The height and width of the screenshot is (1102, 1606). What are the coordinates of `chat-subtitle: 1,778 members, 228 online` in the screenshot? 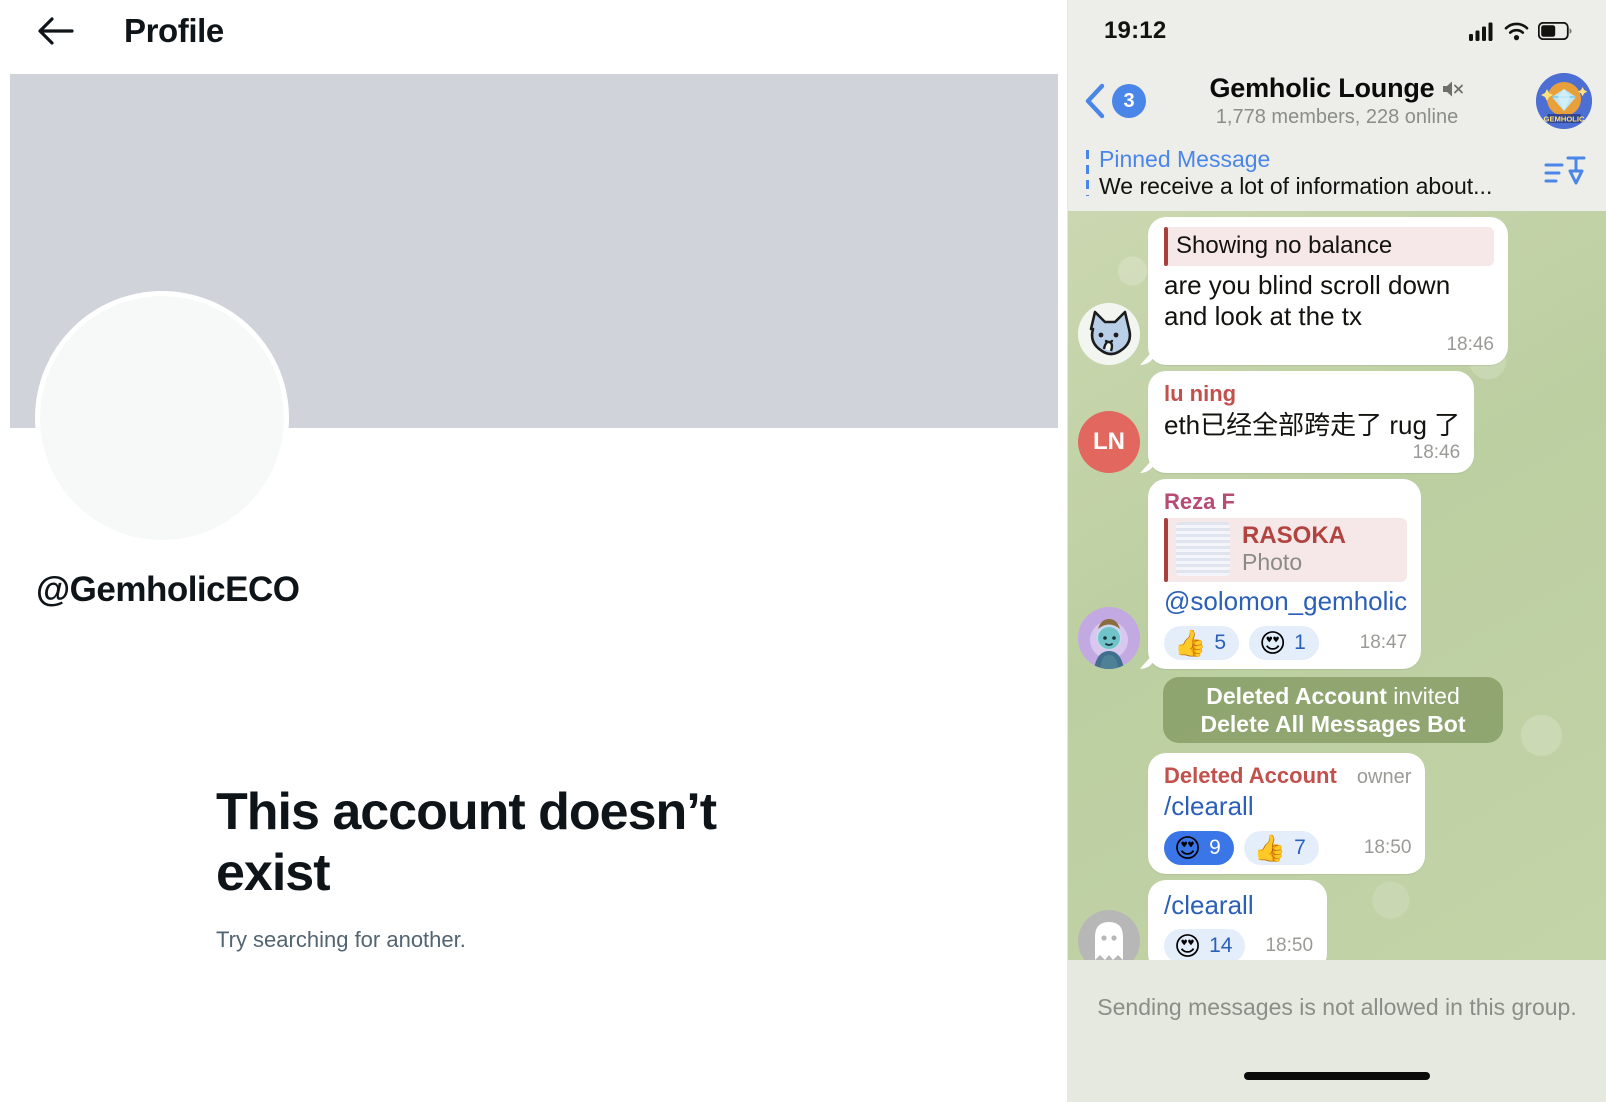 It's located at (1337, 117).